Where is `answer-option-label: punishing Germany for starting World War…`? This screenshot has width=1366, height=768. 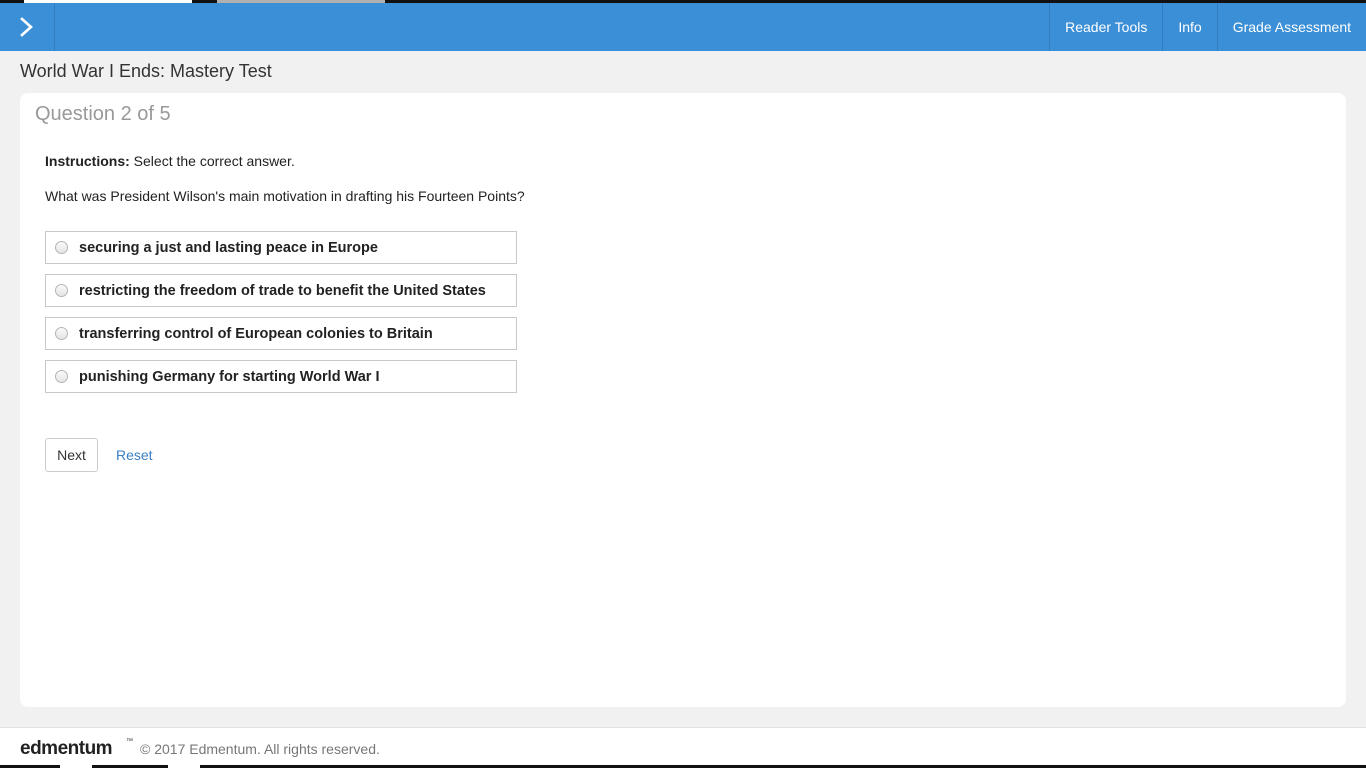 answer-option-label: punishing Germany for starting World War… is located at coordinates (229, 377).